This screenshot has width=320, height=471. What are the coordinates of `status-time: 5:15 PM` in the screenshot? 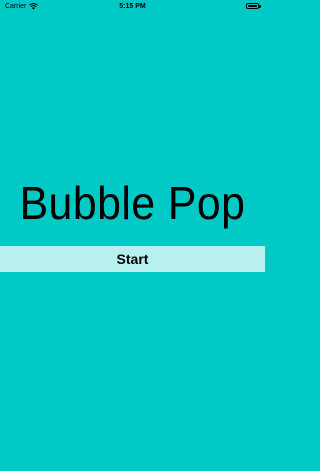 It's located at (132, 6).